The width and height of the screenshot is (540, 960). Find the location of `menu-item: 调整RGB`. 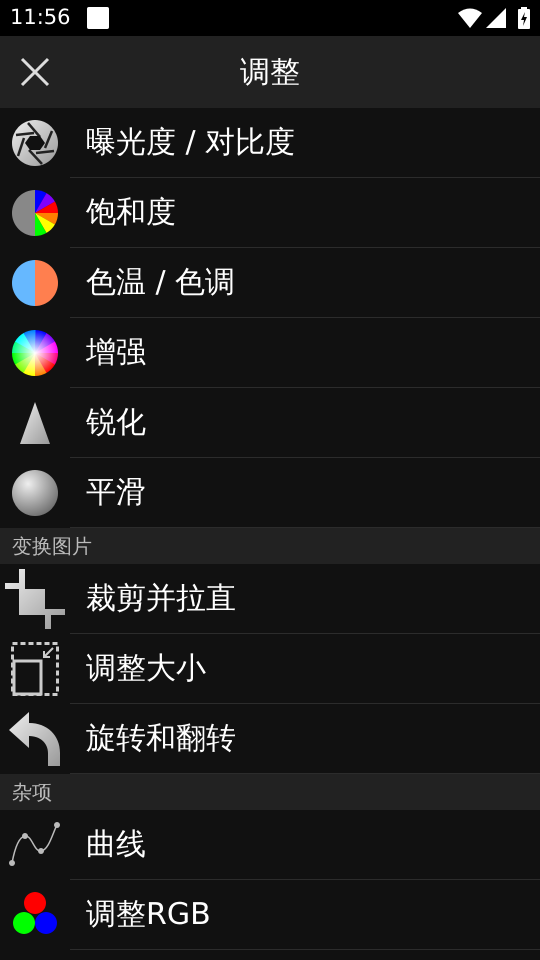

menu-item: 调整RGB is located at coordinates (305, 915).